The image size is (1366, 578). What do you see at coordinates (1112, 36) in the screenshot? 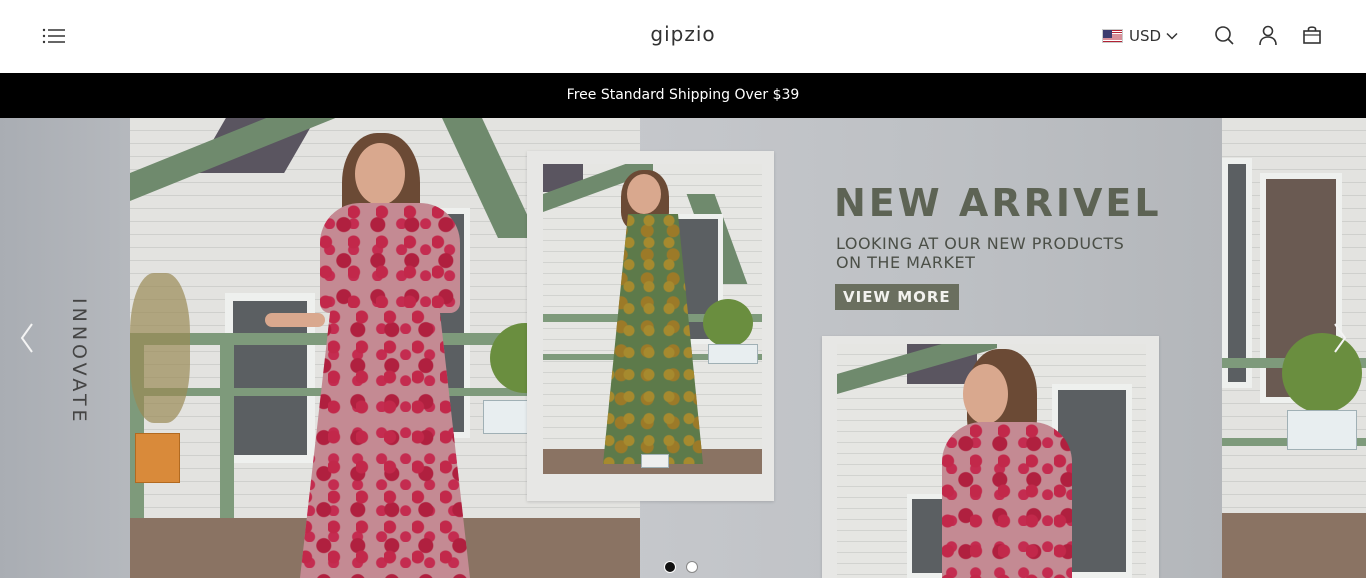
I see `us-flag-icon` at bounding box center [1112, 36].